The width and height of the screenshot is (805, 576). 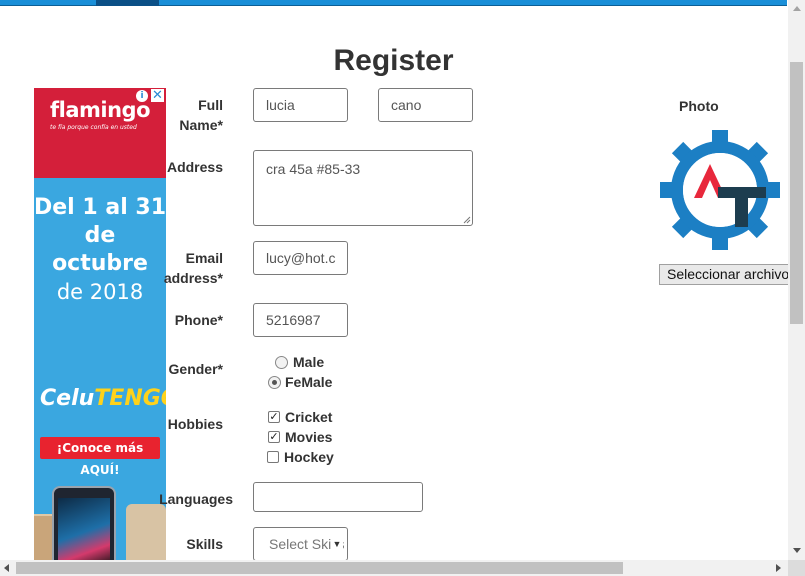 I want to click on scrollbar-corner, so click(x=796, y=568).